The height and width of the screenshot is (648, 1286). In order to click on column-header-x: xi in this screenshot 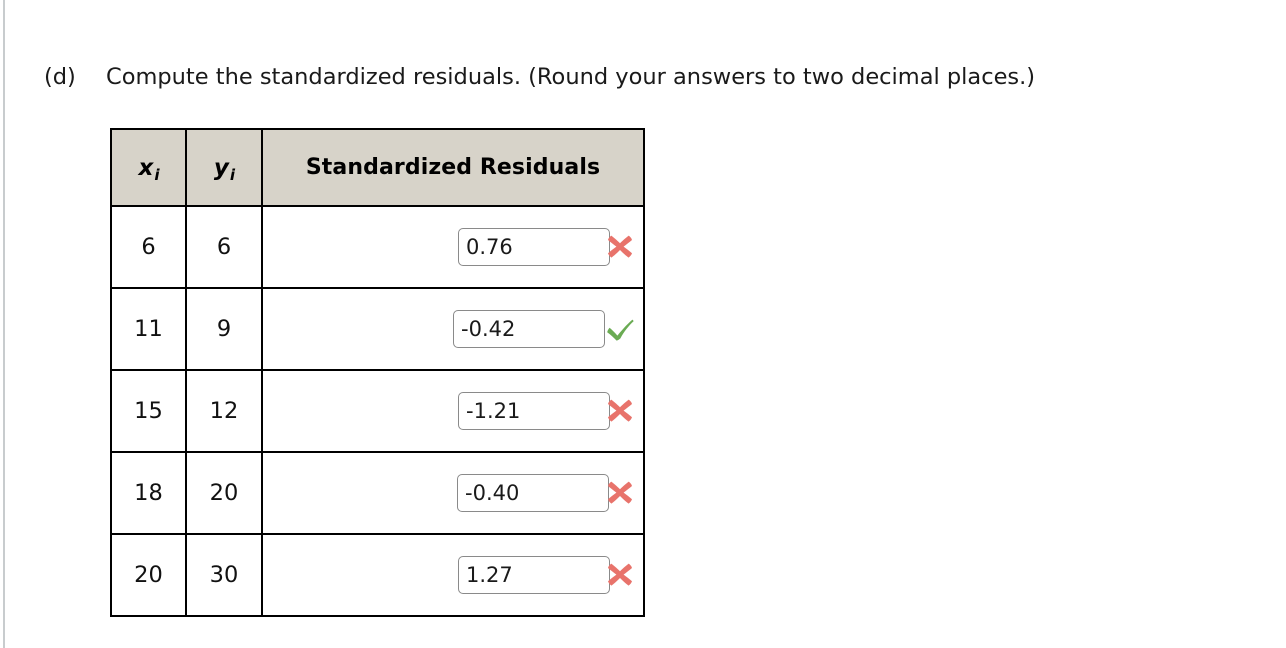, I will do `click(148, 167)`.